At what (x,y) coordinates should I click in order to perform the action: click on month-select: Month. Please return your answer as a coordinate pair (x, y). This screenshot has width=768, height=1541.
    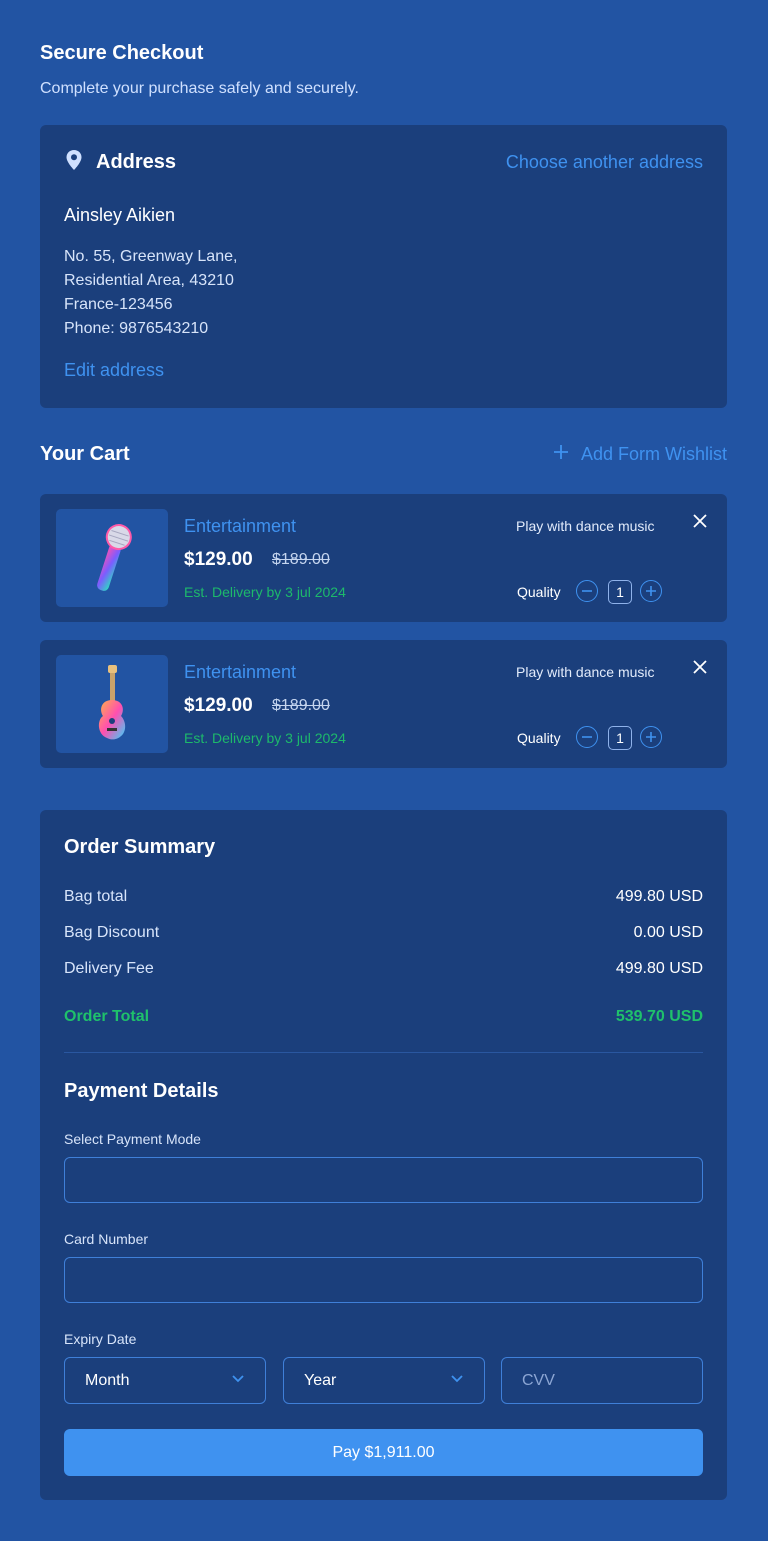
    Looking at the image, I should click on (165, 1380).